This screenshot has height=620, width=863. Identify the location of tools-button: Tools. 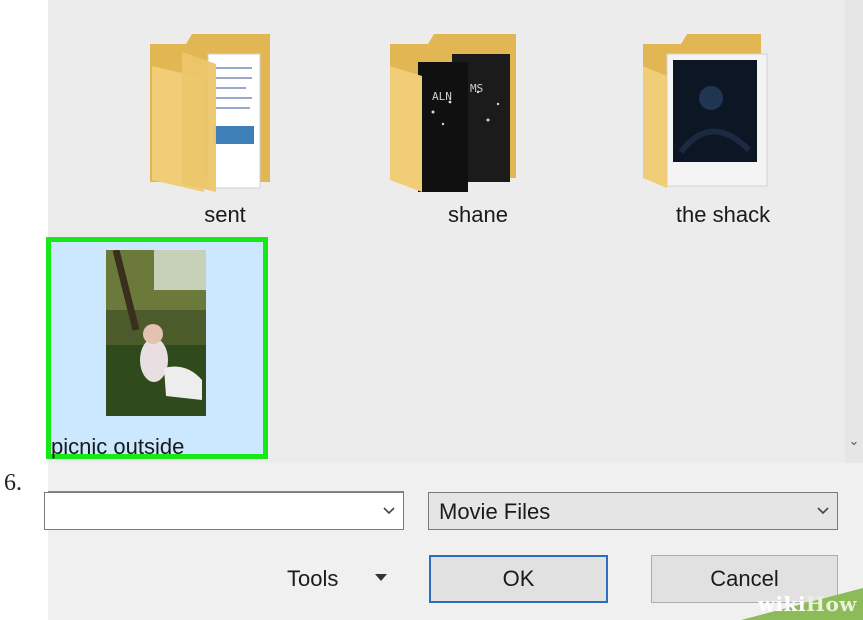
(312, 579).